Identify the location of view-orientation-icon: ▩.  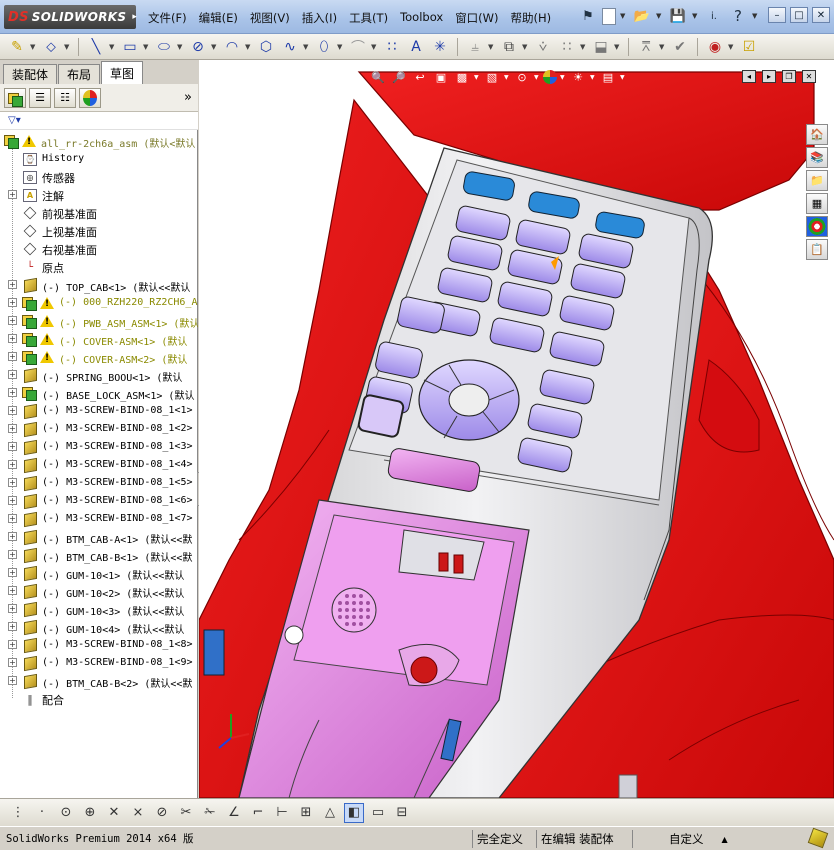
(462, 77).